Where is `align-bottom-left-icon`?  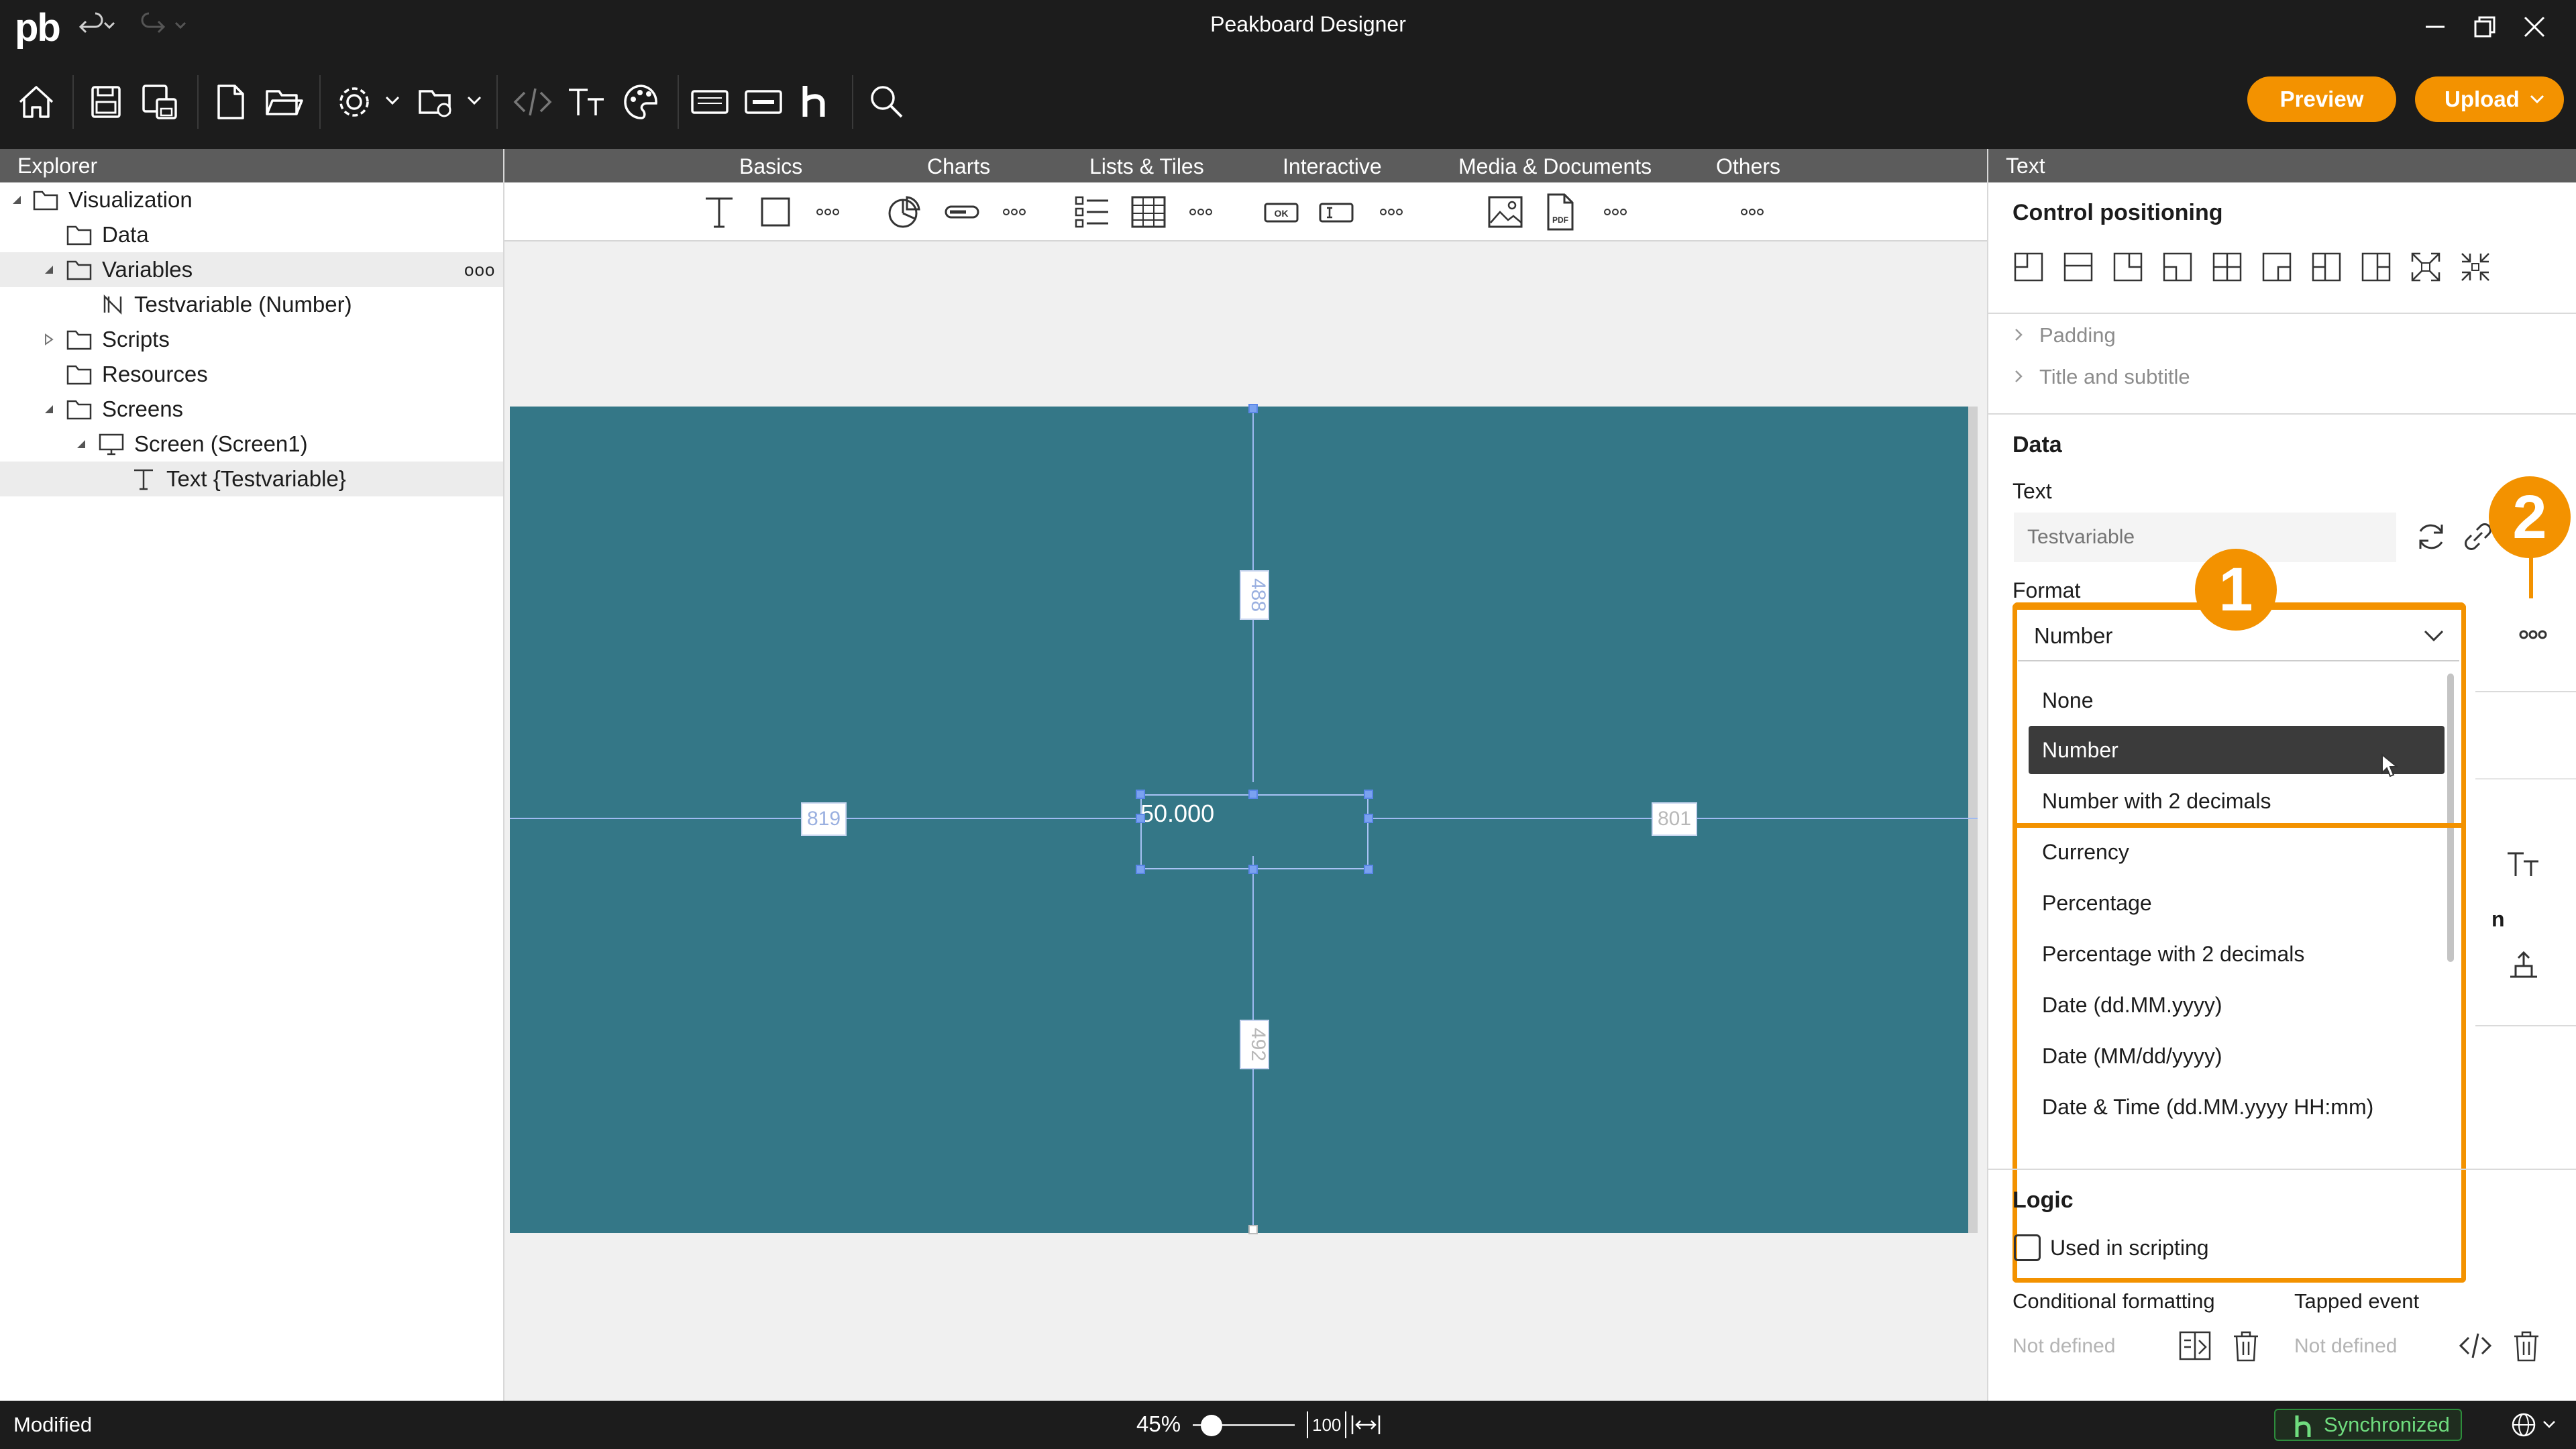 align-bottom-left-icon is located at coordinates (2177, 267).